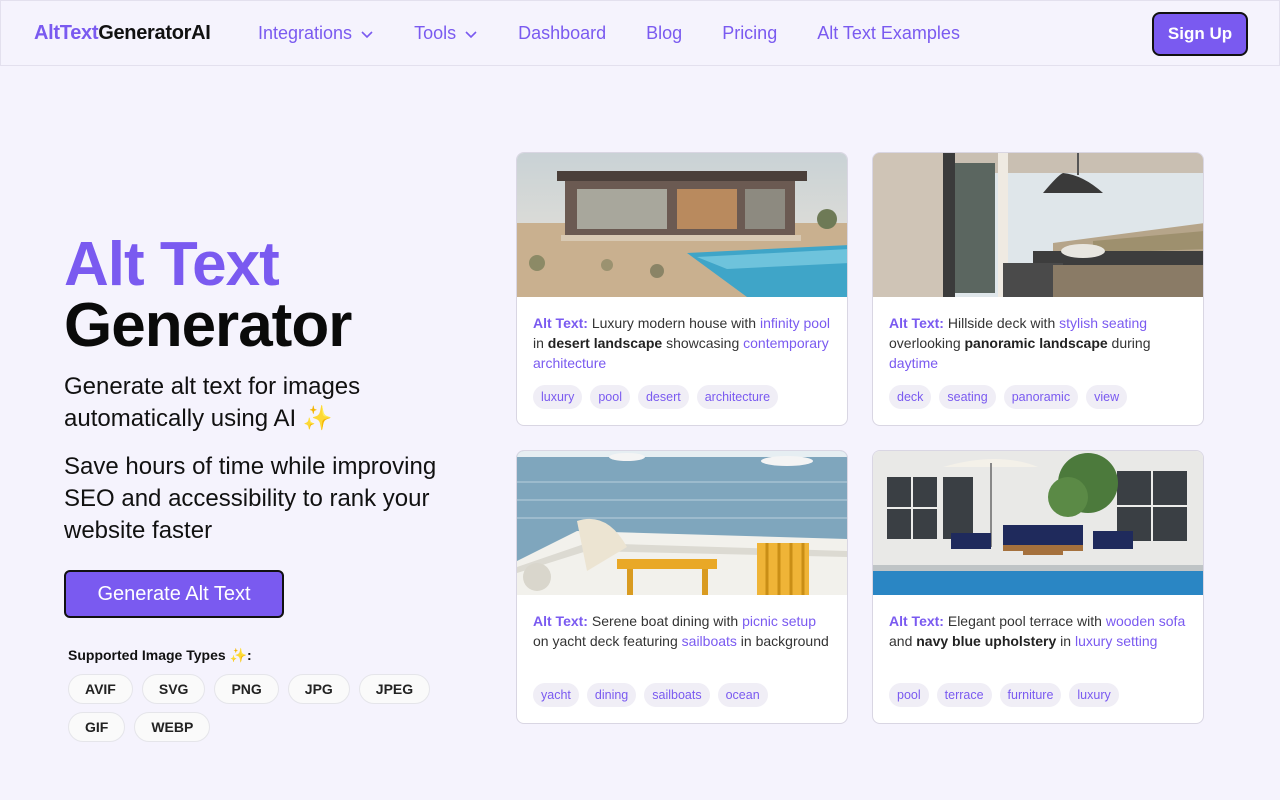 The height and width of the screenshot is (800, 1280). I want to click on nav-link-label: Dashboard, so click(562, 33).